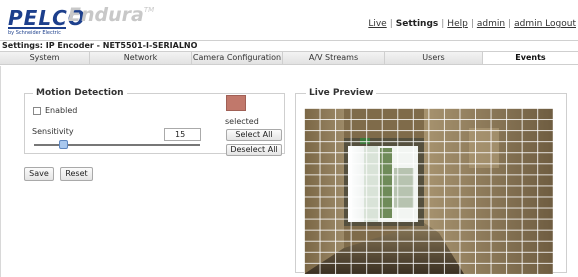 This screenshot has width=578, height=277. Describe the element at coordinates (141, 58) in the screenshot. I see `tab-network: Network` at that location.